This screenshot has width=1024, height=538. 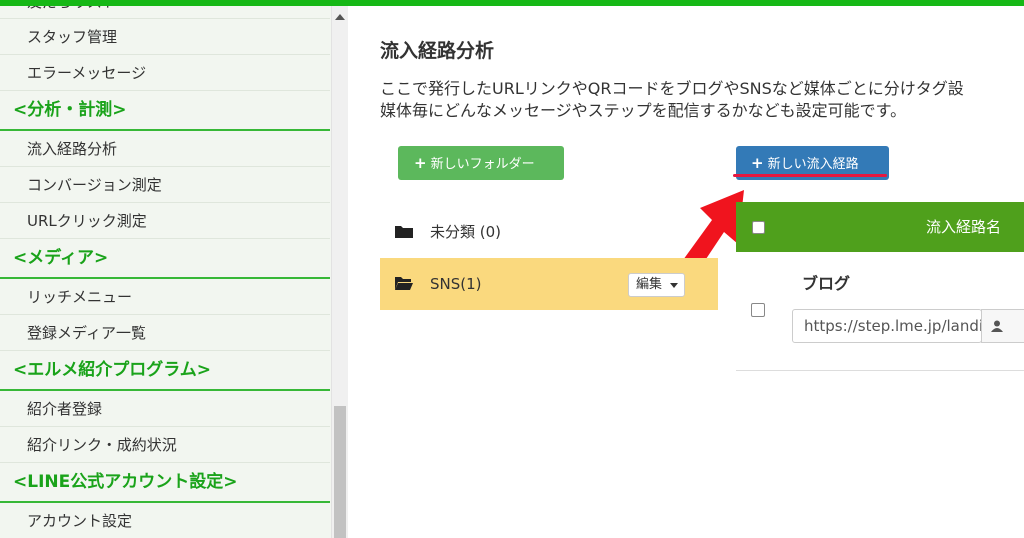 What do you see at coordinates (165, 483) in the screenshot?
I see `sidebar-section-line-account: <LINE公式アカウント設定>` at bounding box center [165, 483].